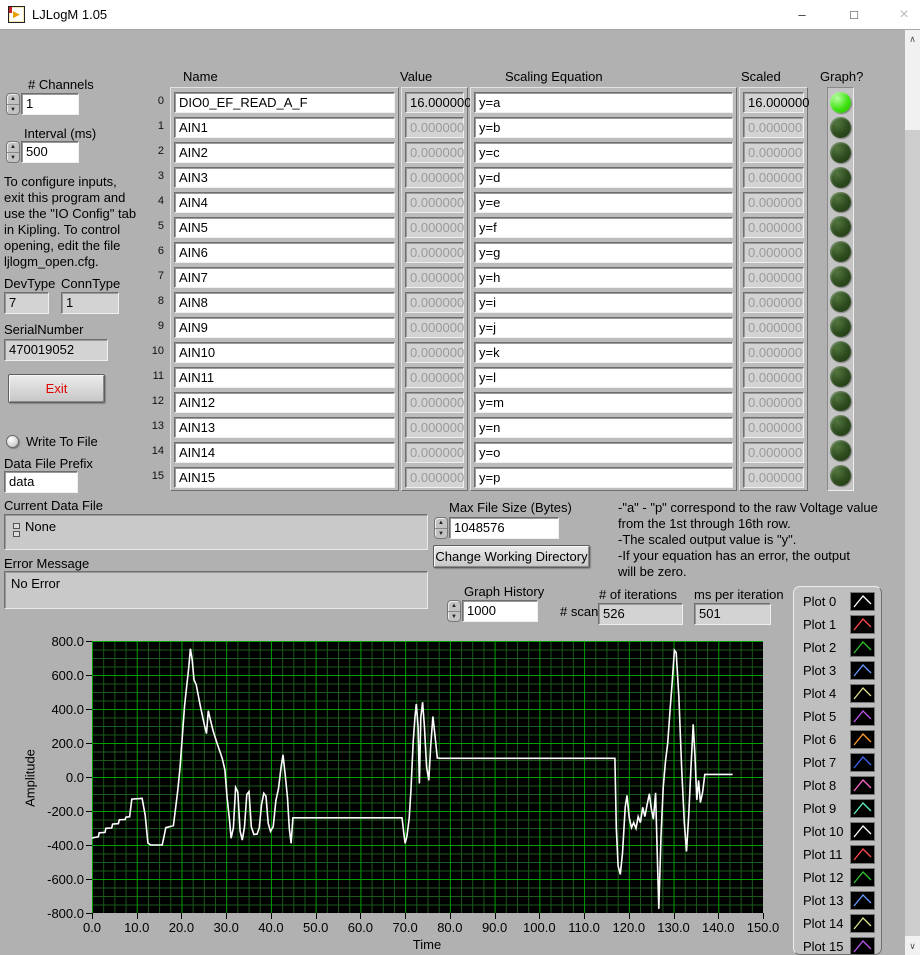  I want to click on conntype-field: 1, so click(90, 303).